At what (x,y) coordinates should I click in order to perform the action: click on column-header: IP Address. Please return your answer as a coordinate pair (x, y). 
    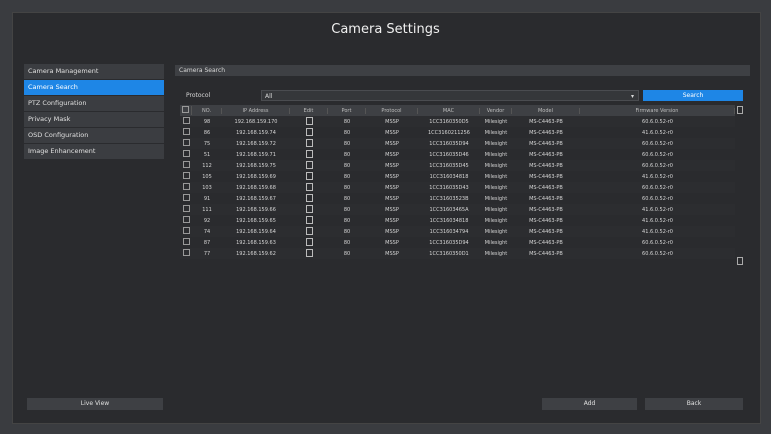
    Looking at the image, I should click on (256, 110).